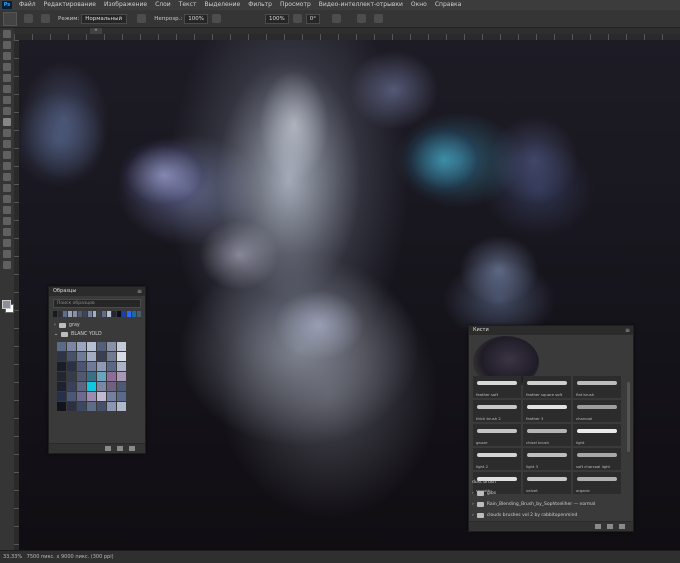 The image size is (680, 563). I want to click on swatches-panel-header: Образцы ≡, so click(97, 291).